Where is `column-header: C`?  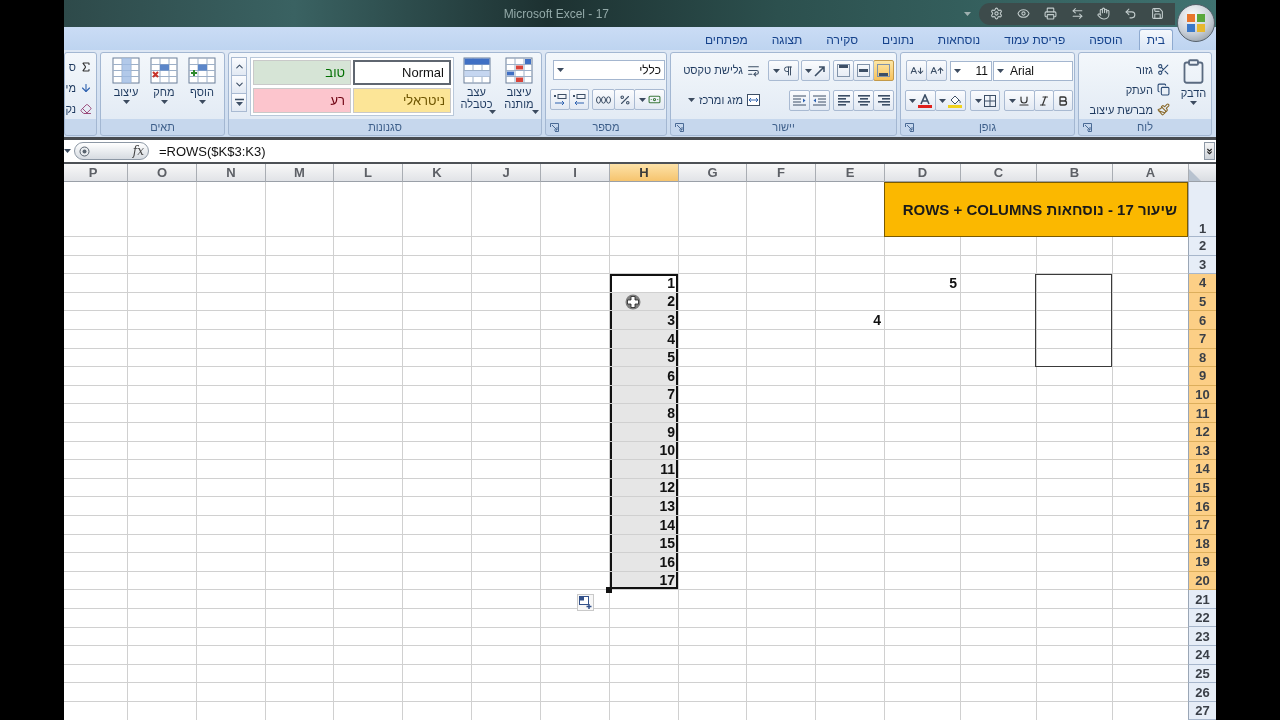 column-header: C is located at coordinates (998, 173).